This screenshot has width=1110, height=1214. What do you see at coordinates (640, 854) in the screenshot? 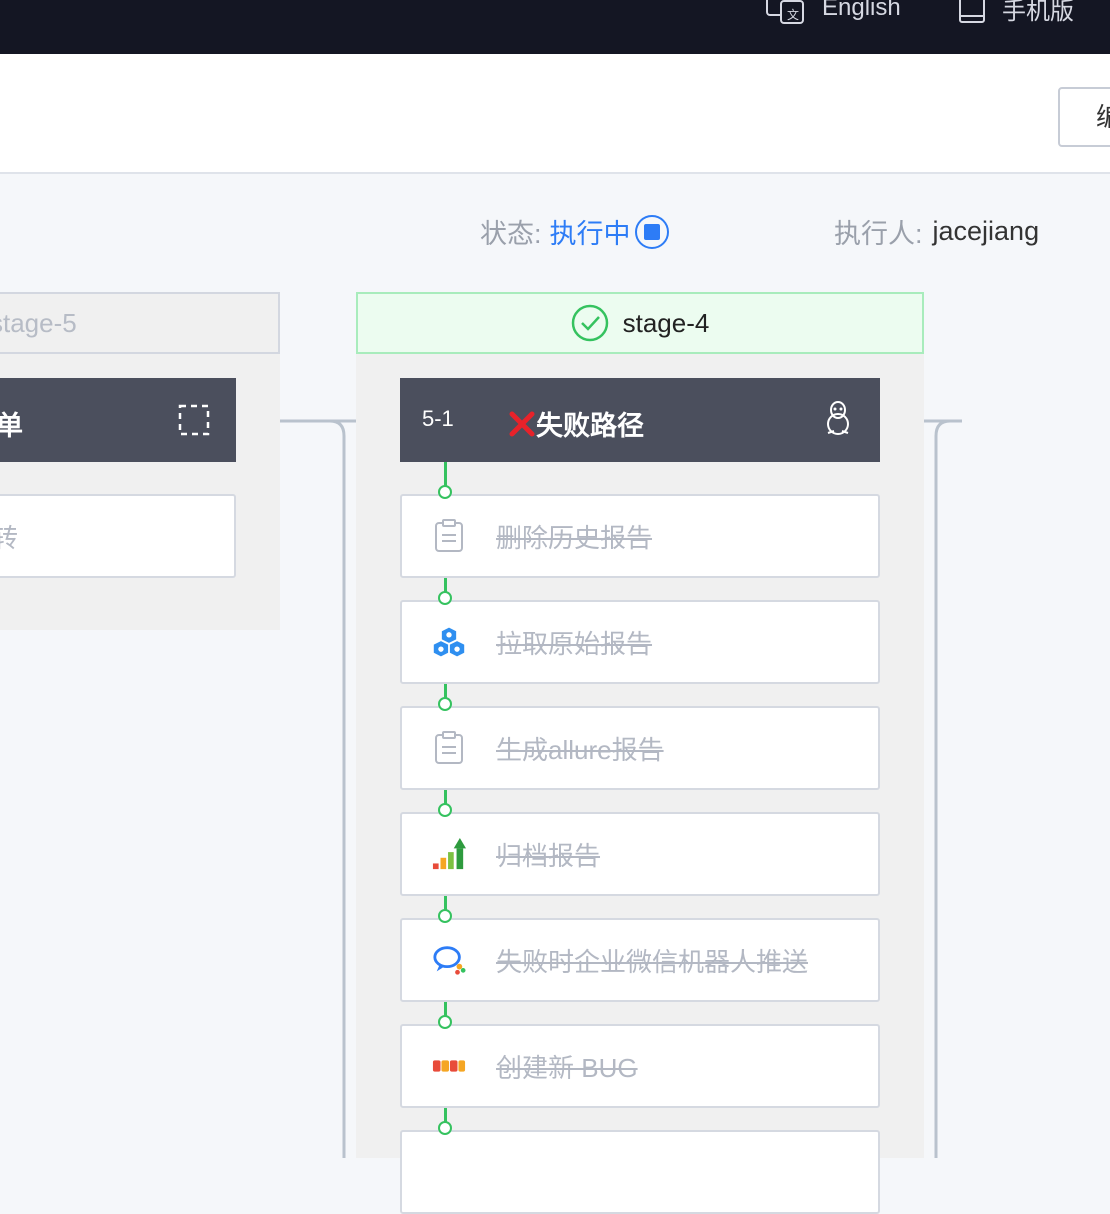
I see `step-item: 归档报告` at bounding box center [640, 854].